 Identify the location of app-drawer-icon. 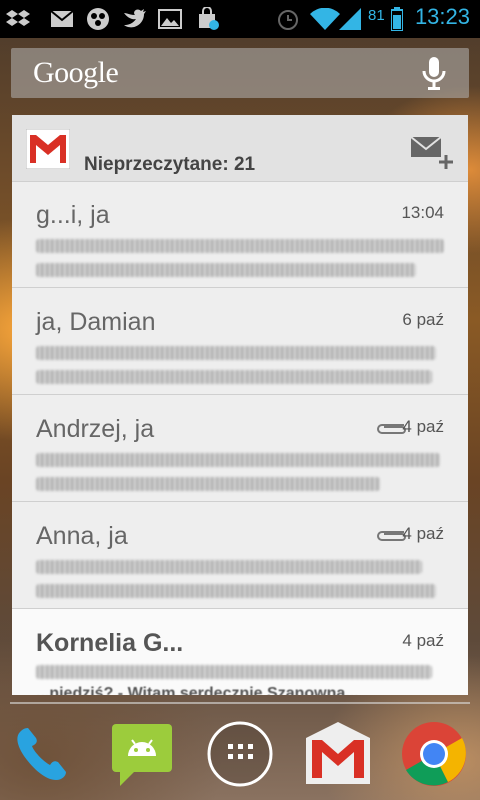
(240, 754).